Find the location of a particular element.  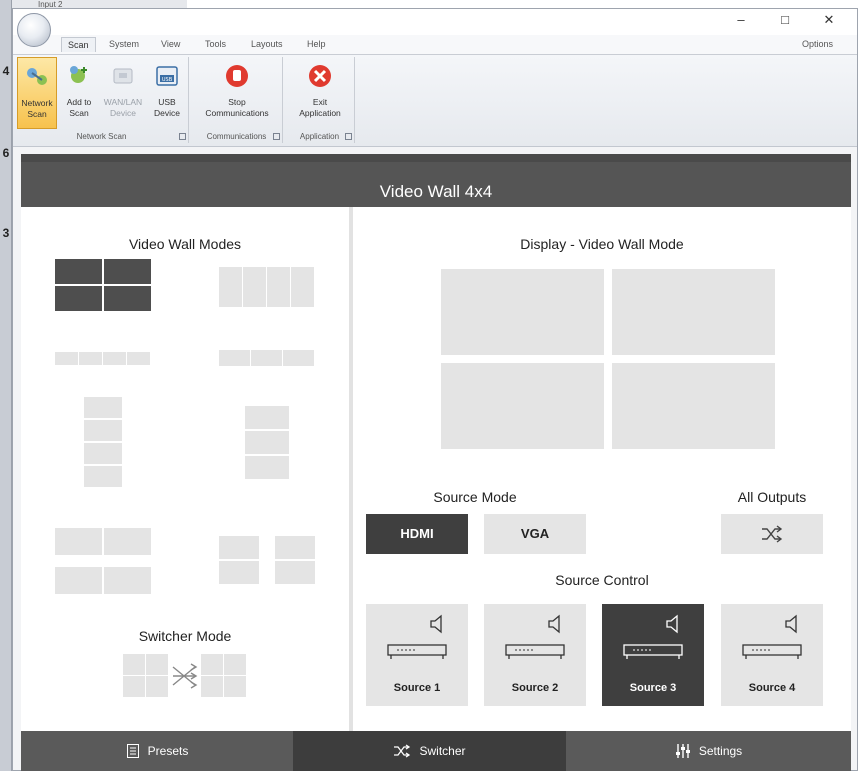

usb-device-icon: USB is located at coordinates (167, 76).